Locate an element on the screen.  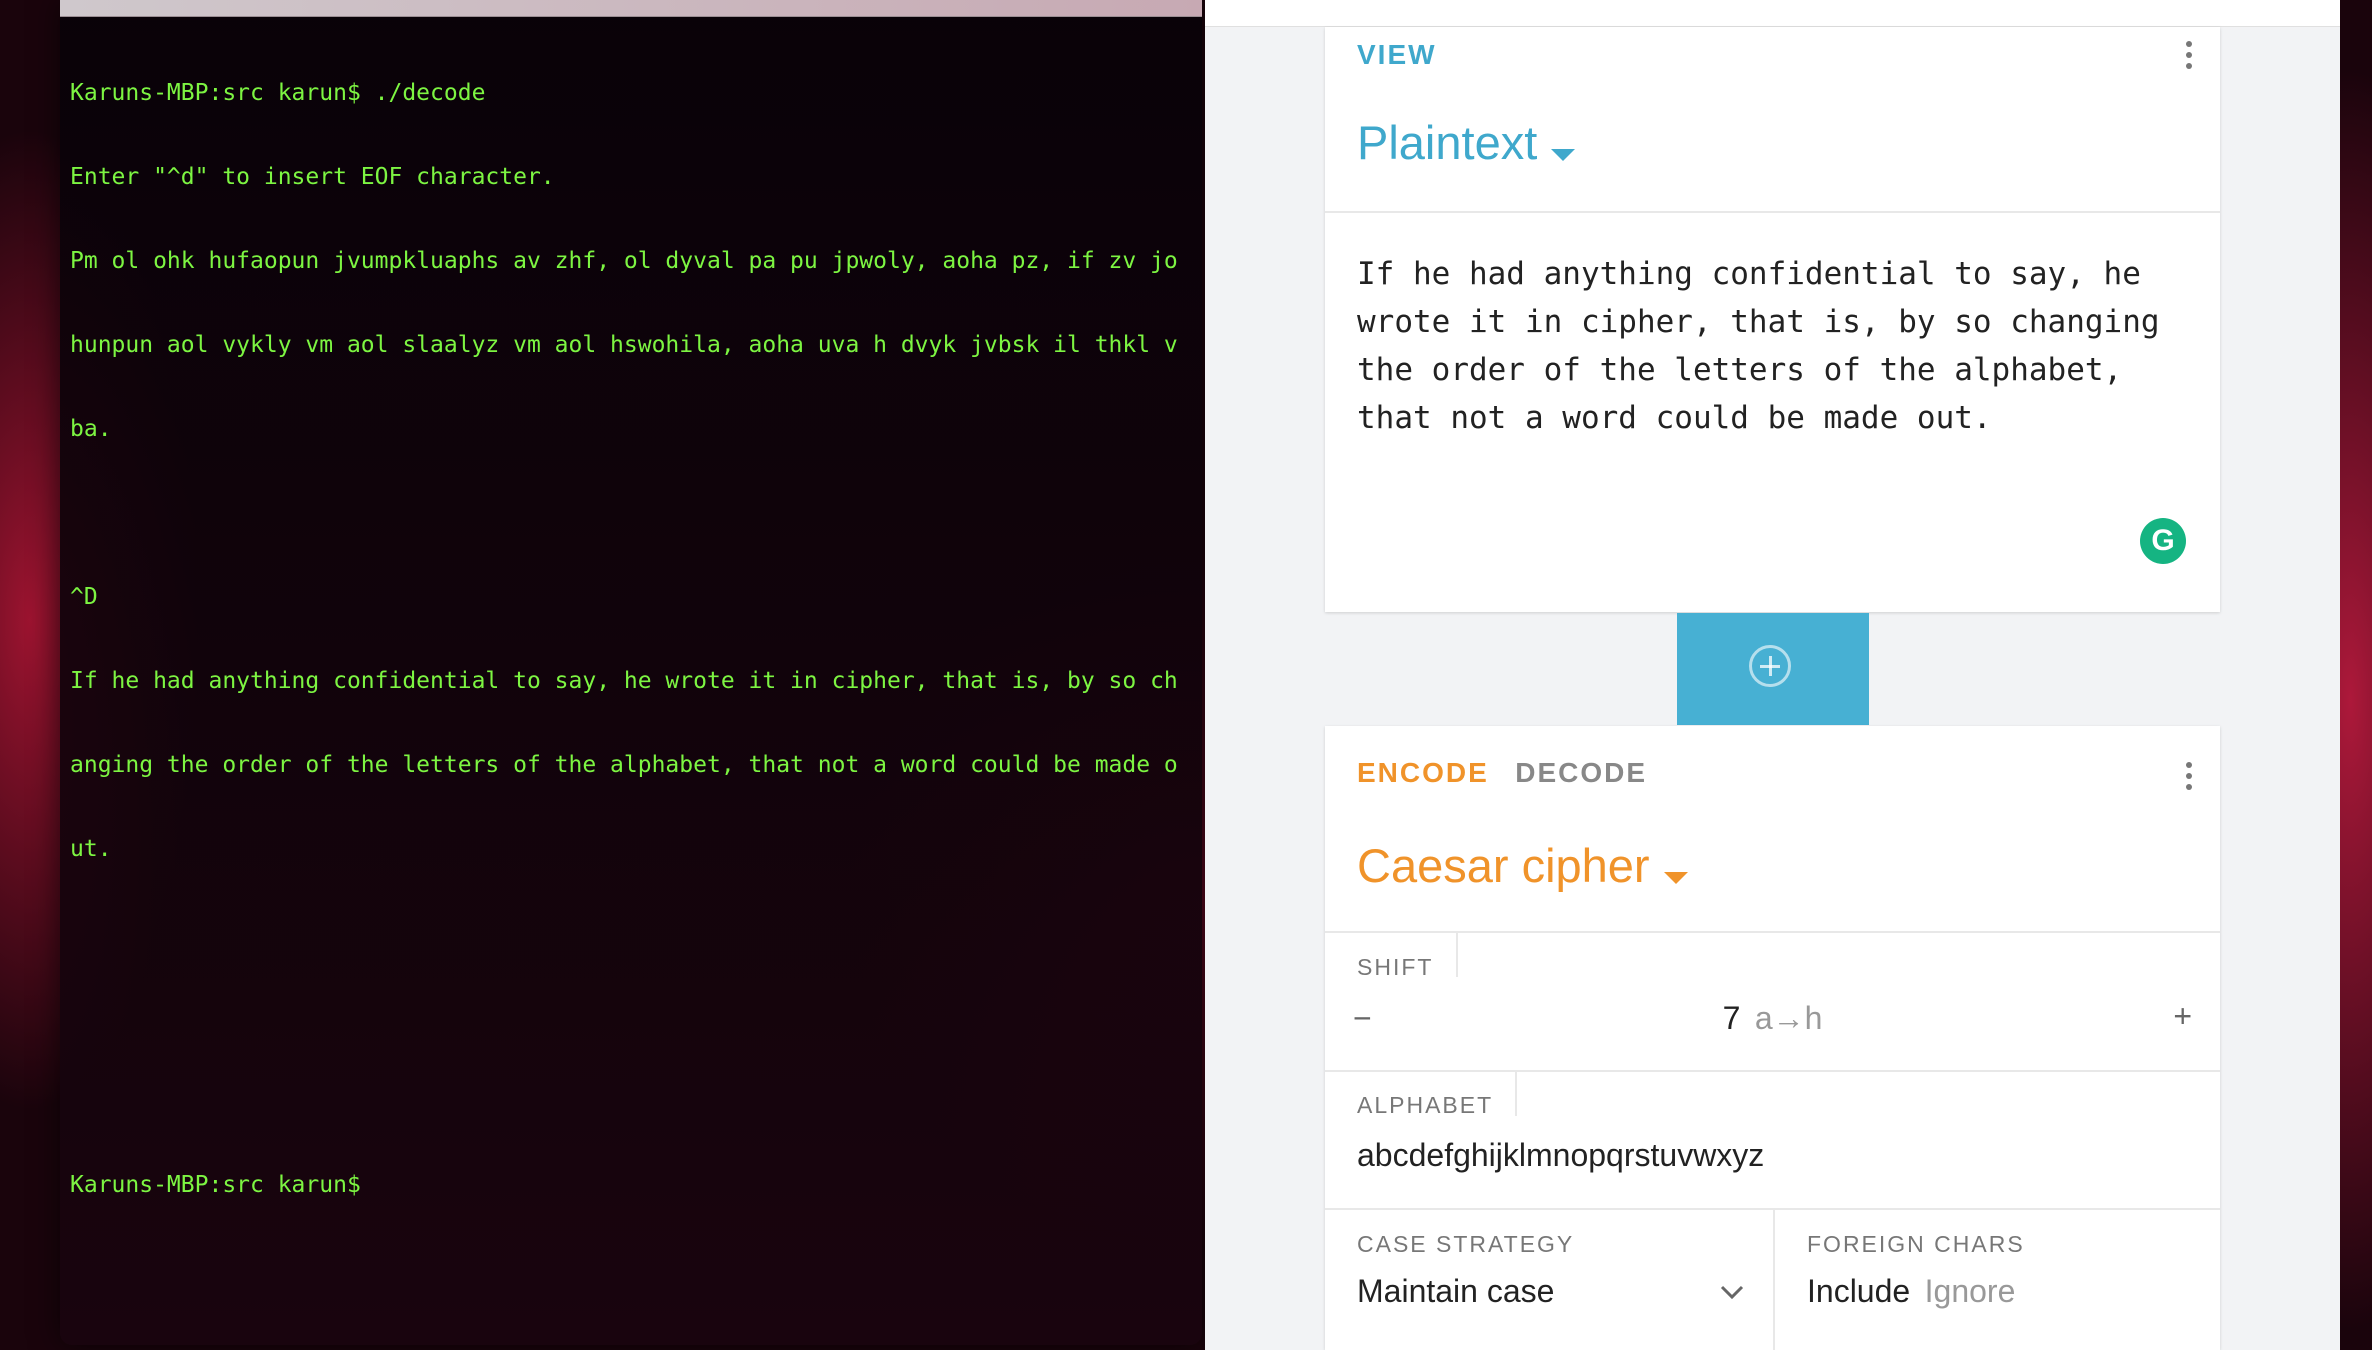
shift-increment-button: + is located at coordinates (2182, 1016).